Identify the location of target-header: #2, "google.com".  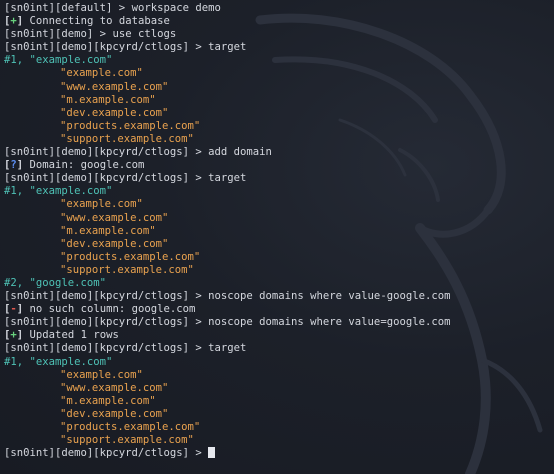
(55, 282).